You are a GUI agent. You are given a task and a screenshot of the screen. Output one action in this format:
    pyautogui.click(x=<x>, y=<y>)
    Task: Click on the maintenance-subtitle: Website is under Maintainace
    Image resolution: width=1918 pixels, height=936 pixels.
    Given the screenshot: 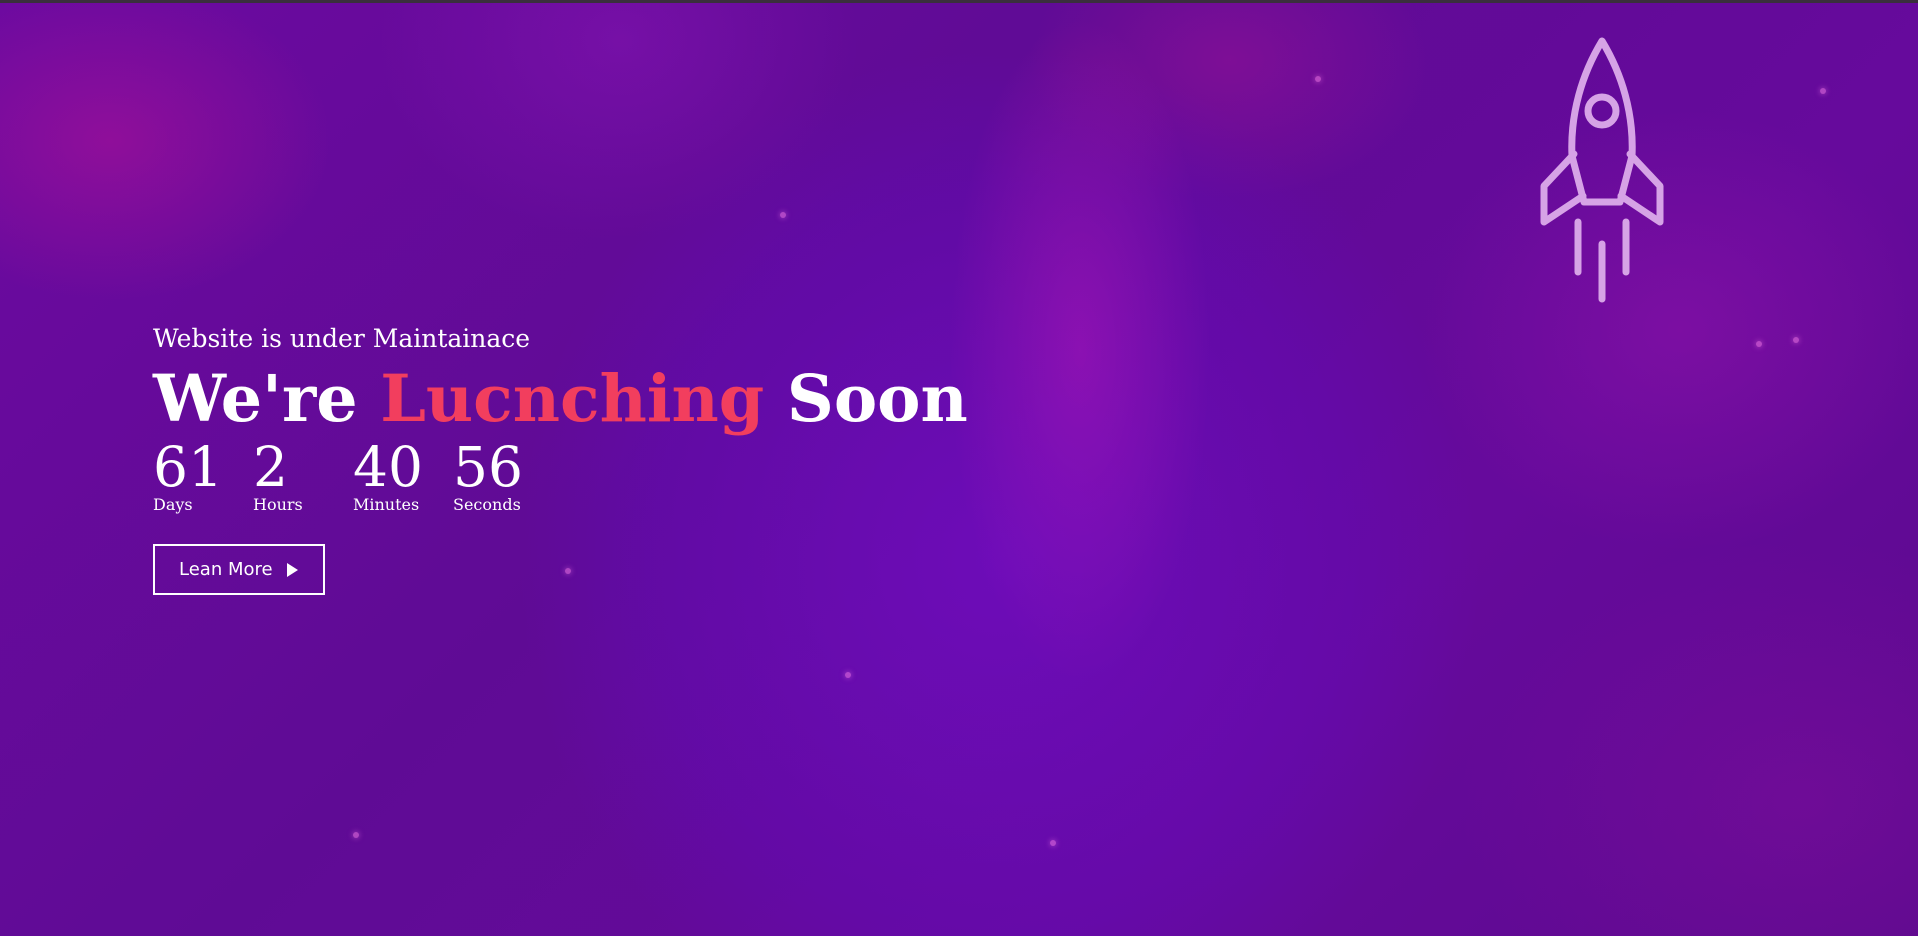 What is the action you would take?
    pyautogui.click(x=342, y=338)
    